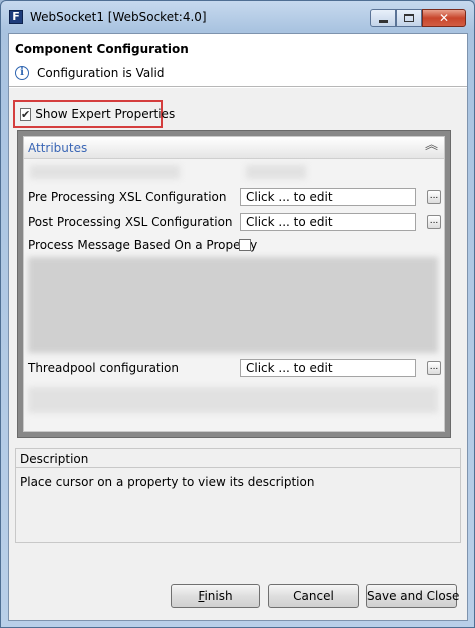 Image resolution: width=475 pixels, height=628 pixels. Describe the element at coordinates (383, 18) in the screenshot. I see `minimize-button` at that location.